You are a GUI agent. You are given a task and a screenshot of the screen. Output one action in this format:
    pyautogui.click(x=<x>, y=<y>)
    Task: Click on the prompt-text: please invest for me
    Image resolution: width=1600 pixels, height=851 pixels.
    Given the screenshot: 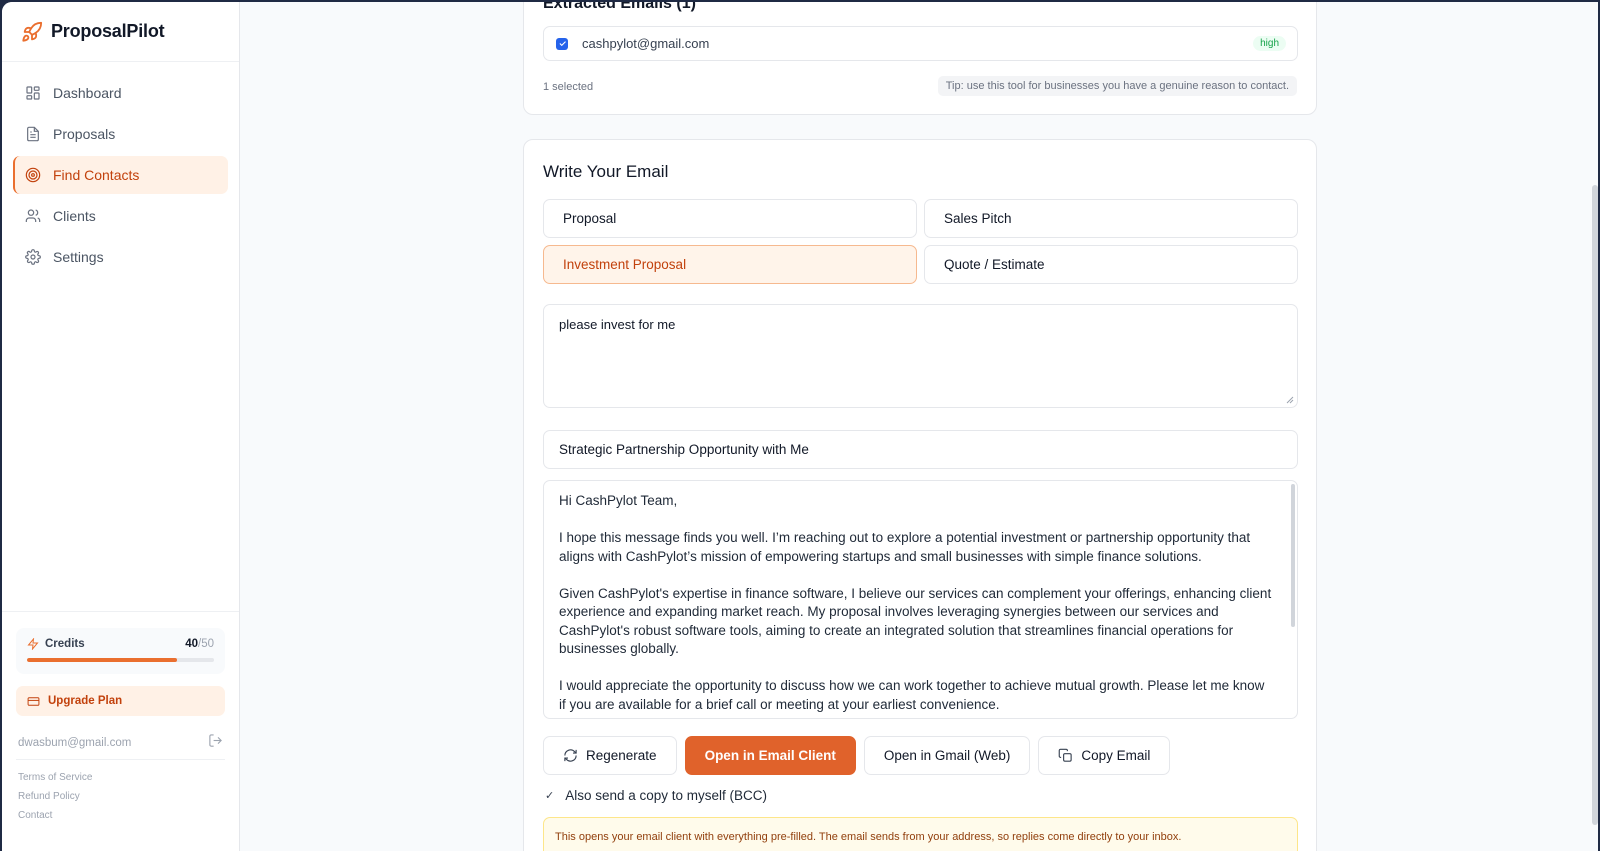 What is the action you would take?
    pyautogui.click(x=617, y=324)
    